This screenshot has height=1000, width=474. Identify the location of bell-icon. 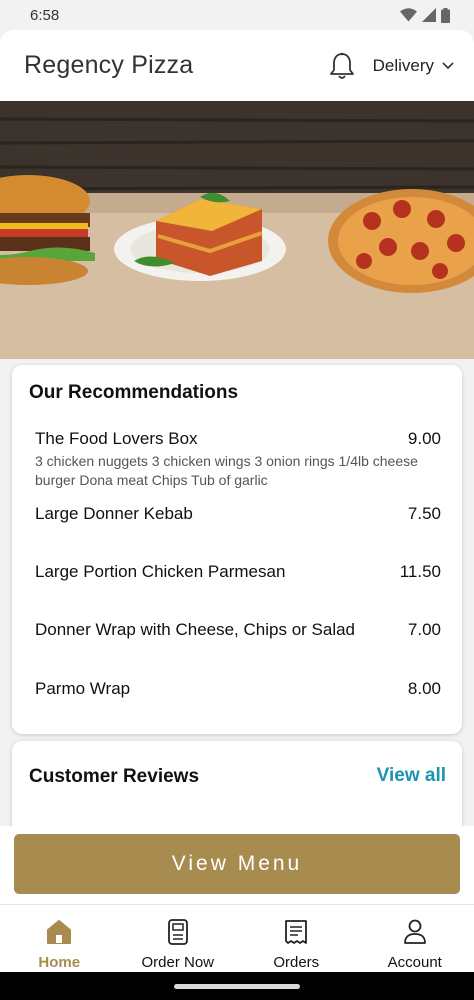
(341, 65).